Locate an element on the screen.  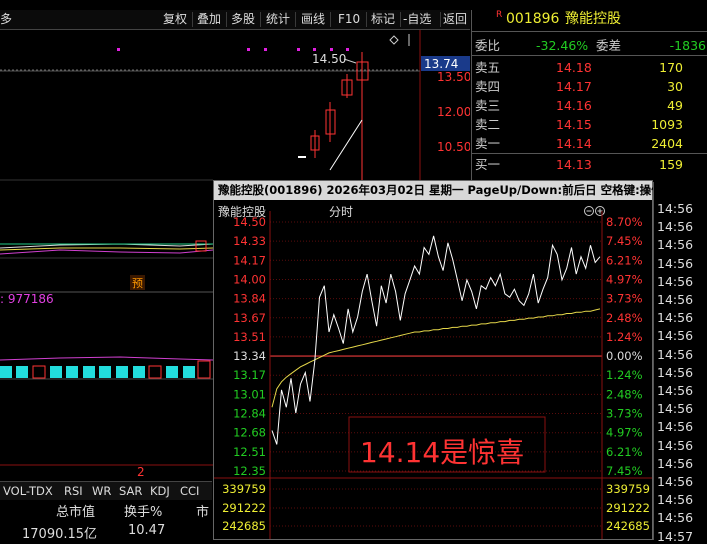
price-axis-label: 14.00 is located at coordinates (249, 279).